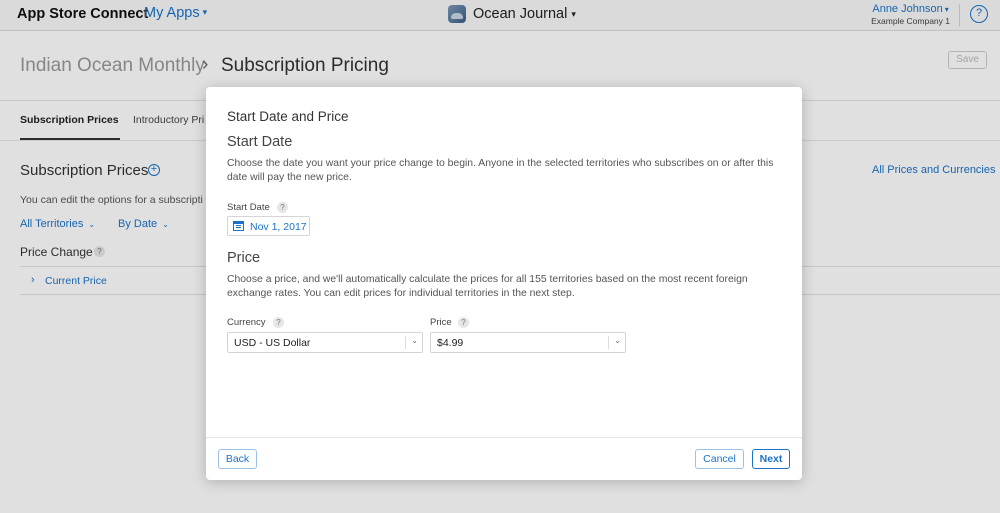 The width and height of the screenshot is (1000, 513). Describe the element at coordinates (288, 116) in the screenshot. I see `dialog-title: Start Date and Price` at that location.